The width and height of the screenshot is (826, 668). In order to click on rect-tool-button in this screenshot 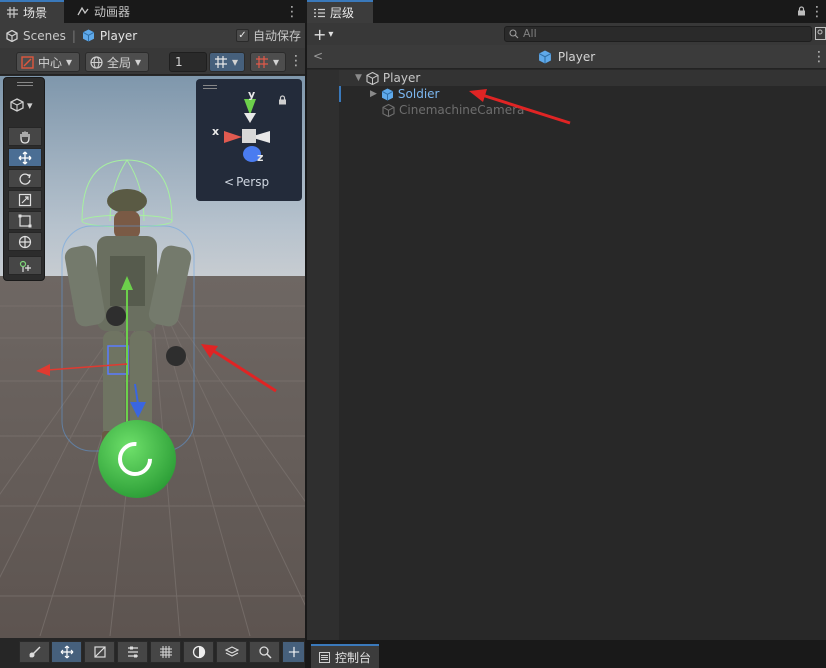, I will do `click(25, 220)`.